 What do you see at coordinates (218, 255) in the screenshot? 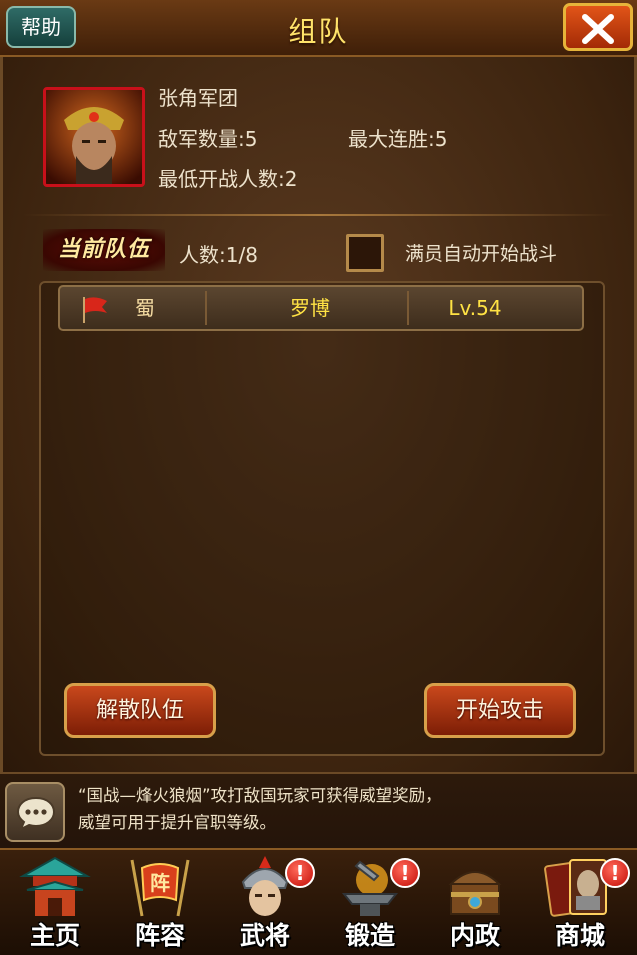
I see `team-count: 人数:1/8` at bounding box center [218, 255].